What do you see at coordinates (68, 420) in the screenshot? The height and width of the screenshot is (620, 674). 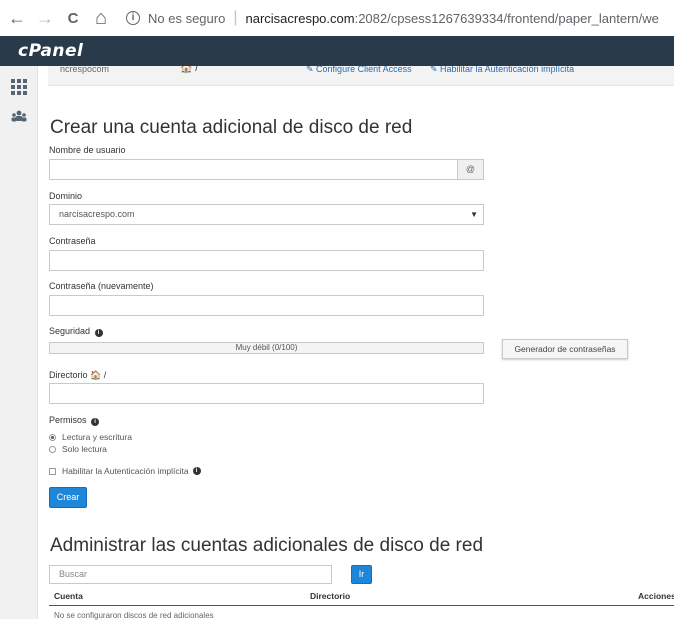 I see `permissions-label-text: Permisos` at bounding box center [68, 420].